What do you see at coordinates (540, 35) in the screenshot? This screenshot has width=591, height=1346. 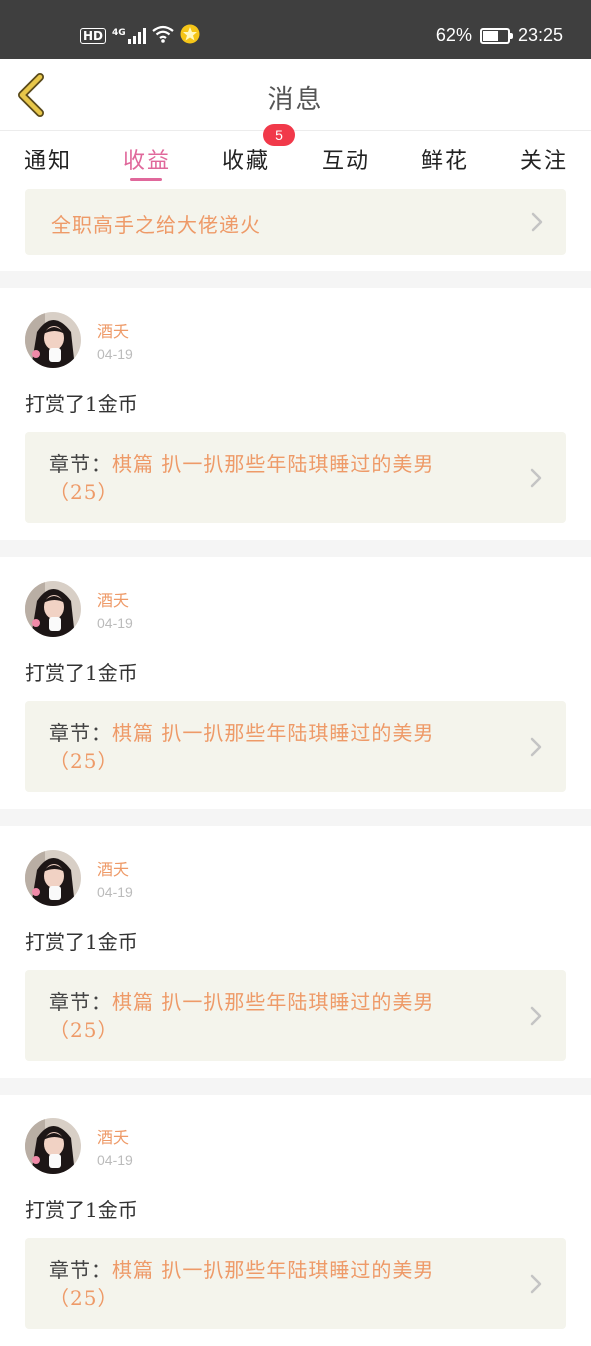 I see `clock: 23:25` at bounding box center [540, 35].